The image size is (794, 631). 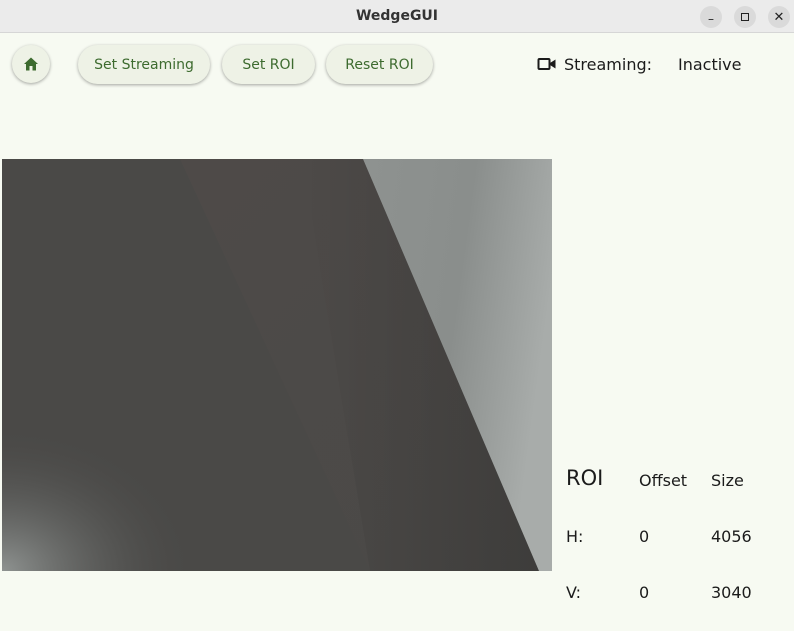 I want to click on roi-h-size: 4056, so click(x=731, y=536).